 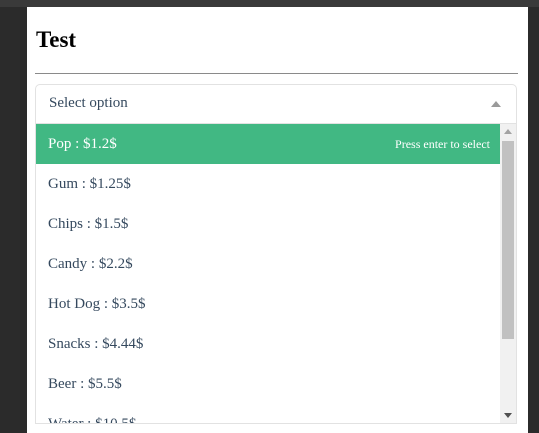 What do you see at coordinates (82, 144) in the screenshot?
I see `option-label: Pop : $1.2$` at bounding box center [82, 144].